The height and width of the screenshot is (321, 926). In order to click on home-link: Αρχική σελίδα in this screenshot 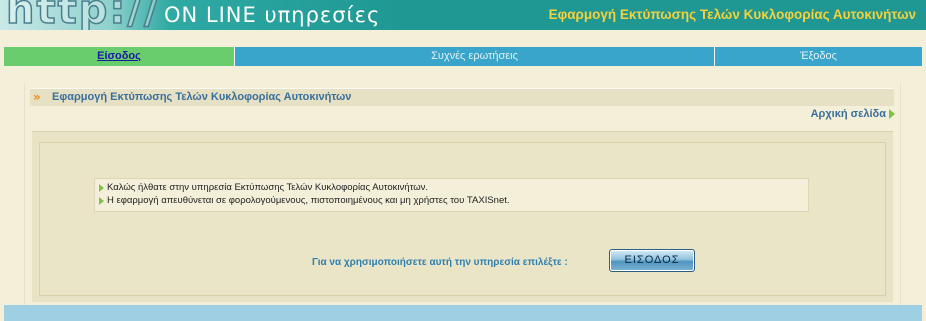, I will do `click(853, 114)`.